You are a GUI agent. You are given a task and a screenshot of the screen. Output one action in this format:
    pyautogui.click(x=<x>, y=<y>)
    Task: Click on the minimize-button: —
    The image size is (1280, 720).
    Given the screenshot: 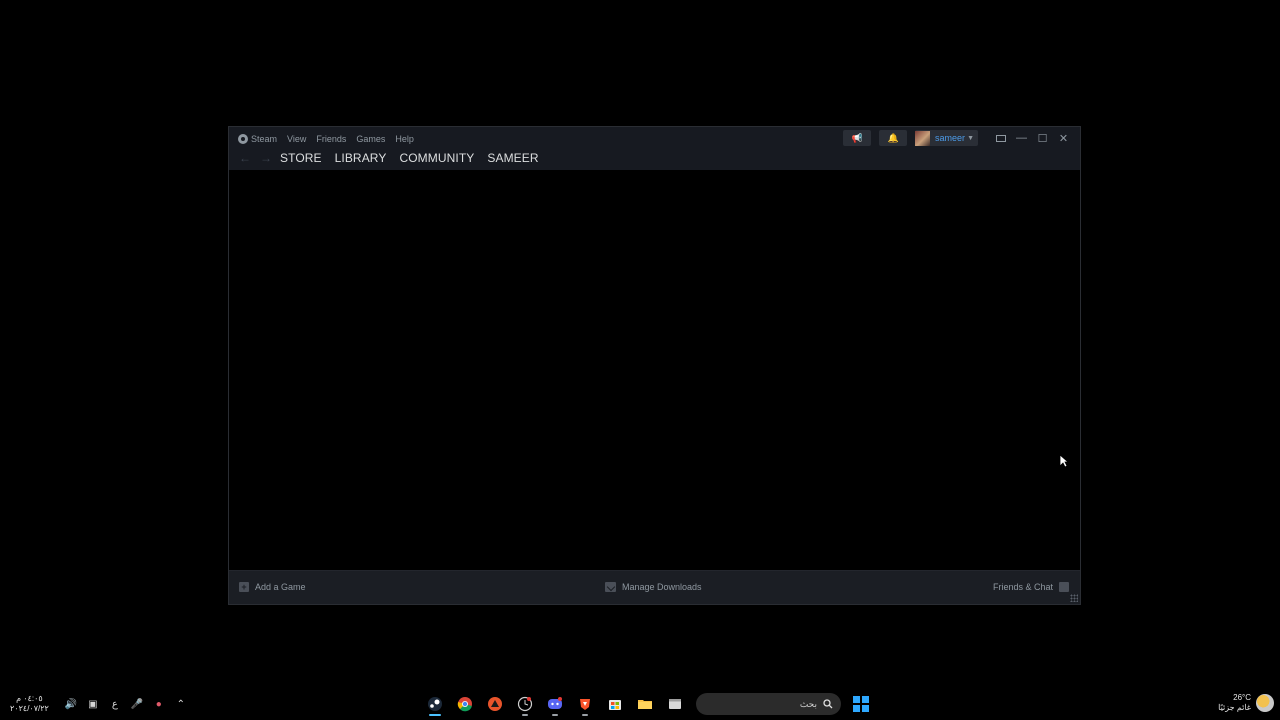 What is the action you would take?
    pyautogui.click(x=1021, y=138)
    